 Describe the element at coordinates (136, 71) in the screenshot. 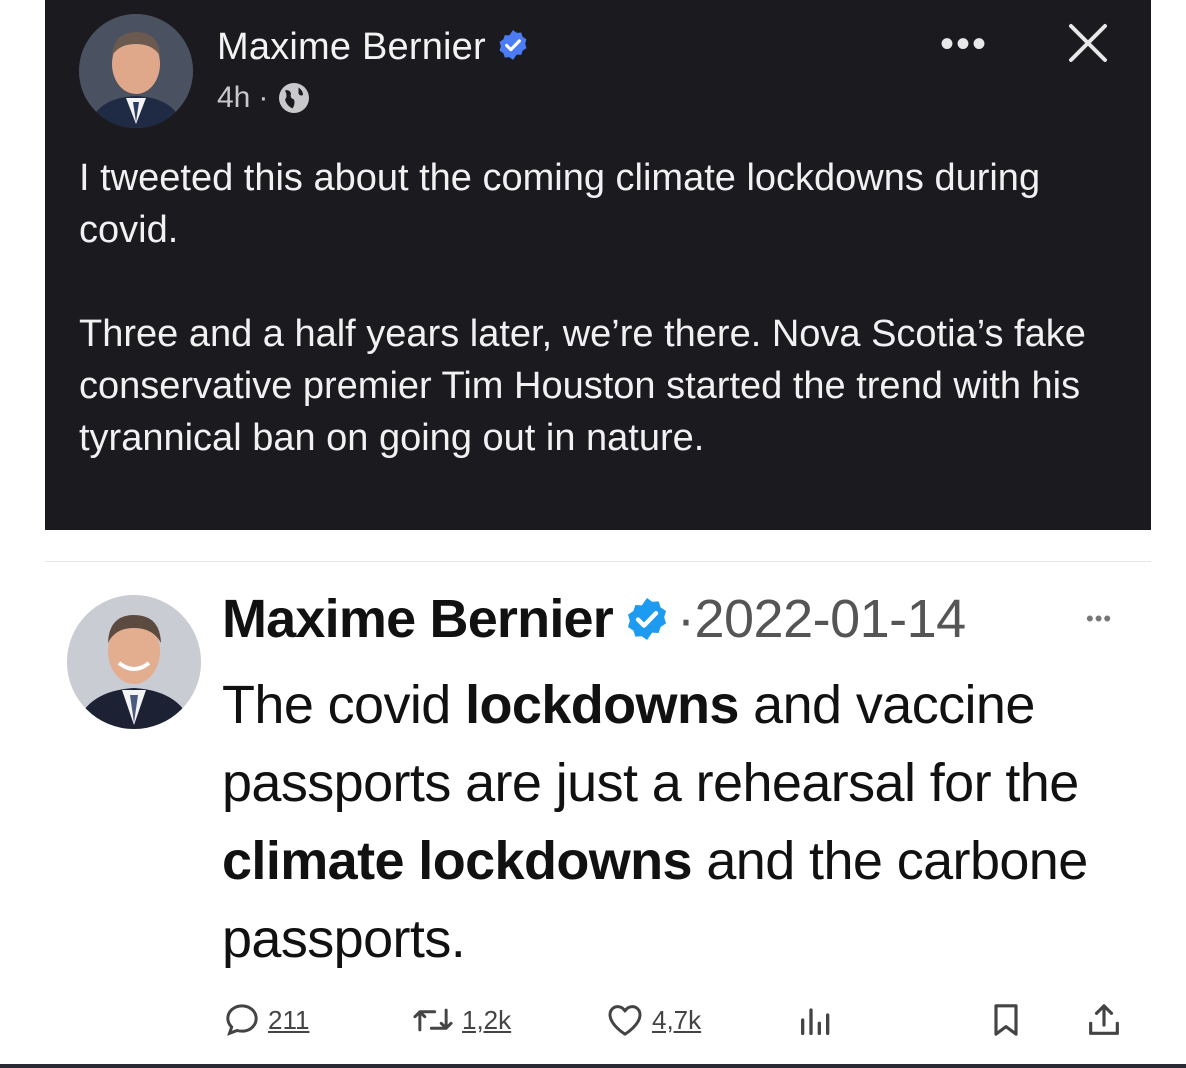

I see `author-avatar` at that location.